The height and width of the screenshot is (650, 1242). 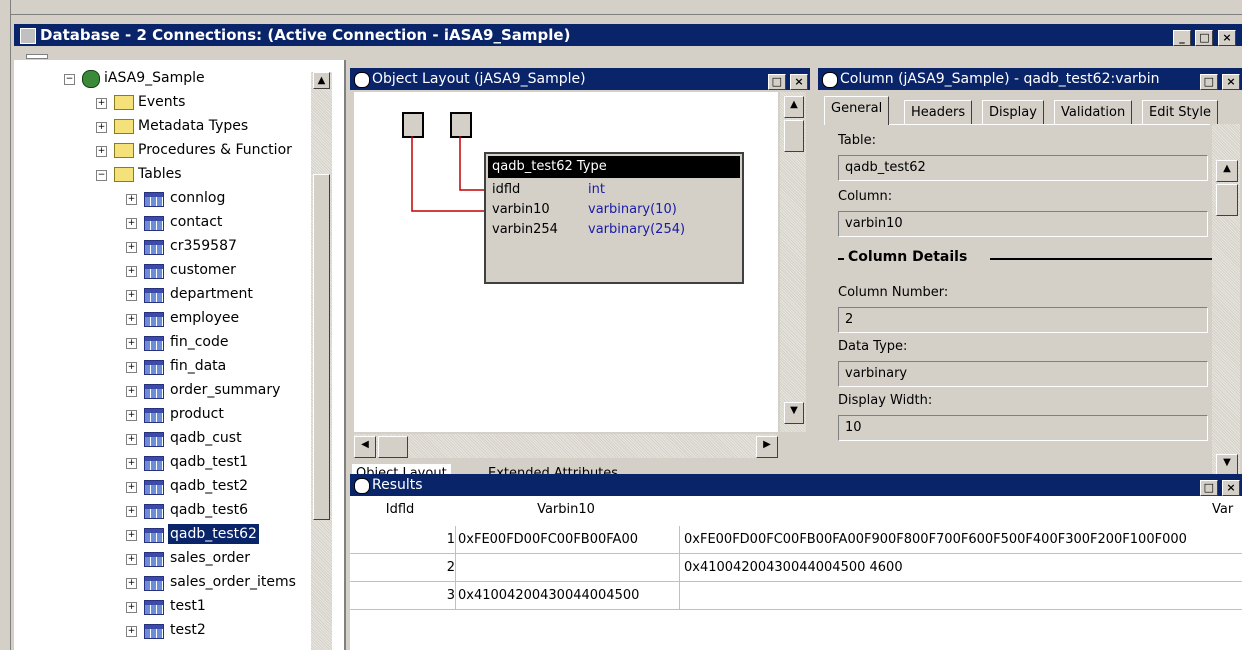 I want to click on tree-table-connlog: + connlog, so click(x=214, y=198).